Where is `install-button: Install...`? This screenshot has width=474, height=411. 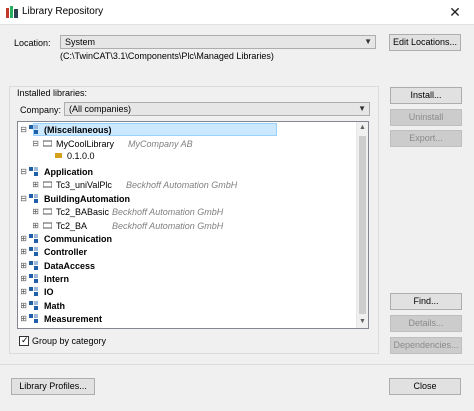
install-button: Install... is located at coordinates (426, 95).